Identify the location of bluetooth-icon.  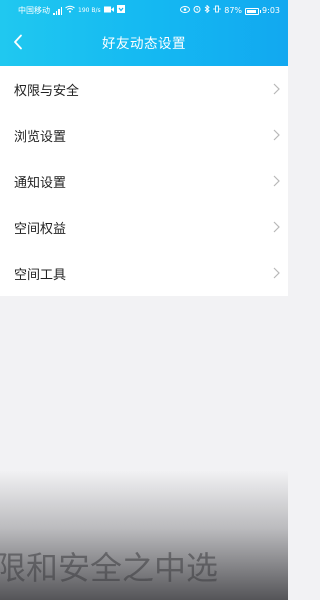
(207, 11).